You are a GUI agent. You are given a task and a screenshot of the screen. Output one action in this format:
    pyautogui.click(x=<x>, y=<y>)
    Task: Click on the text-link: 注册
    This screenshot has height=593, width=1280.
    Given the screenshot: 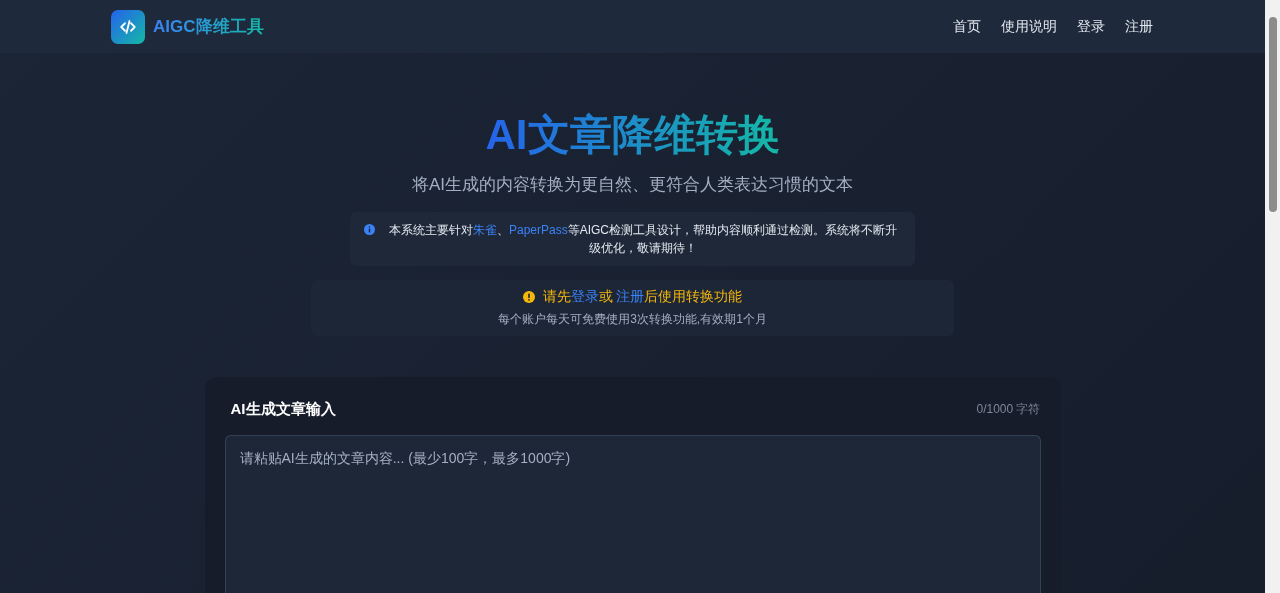 What is the action you would take?
    pyautogui.click(x=630, y=296)
    